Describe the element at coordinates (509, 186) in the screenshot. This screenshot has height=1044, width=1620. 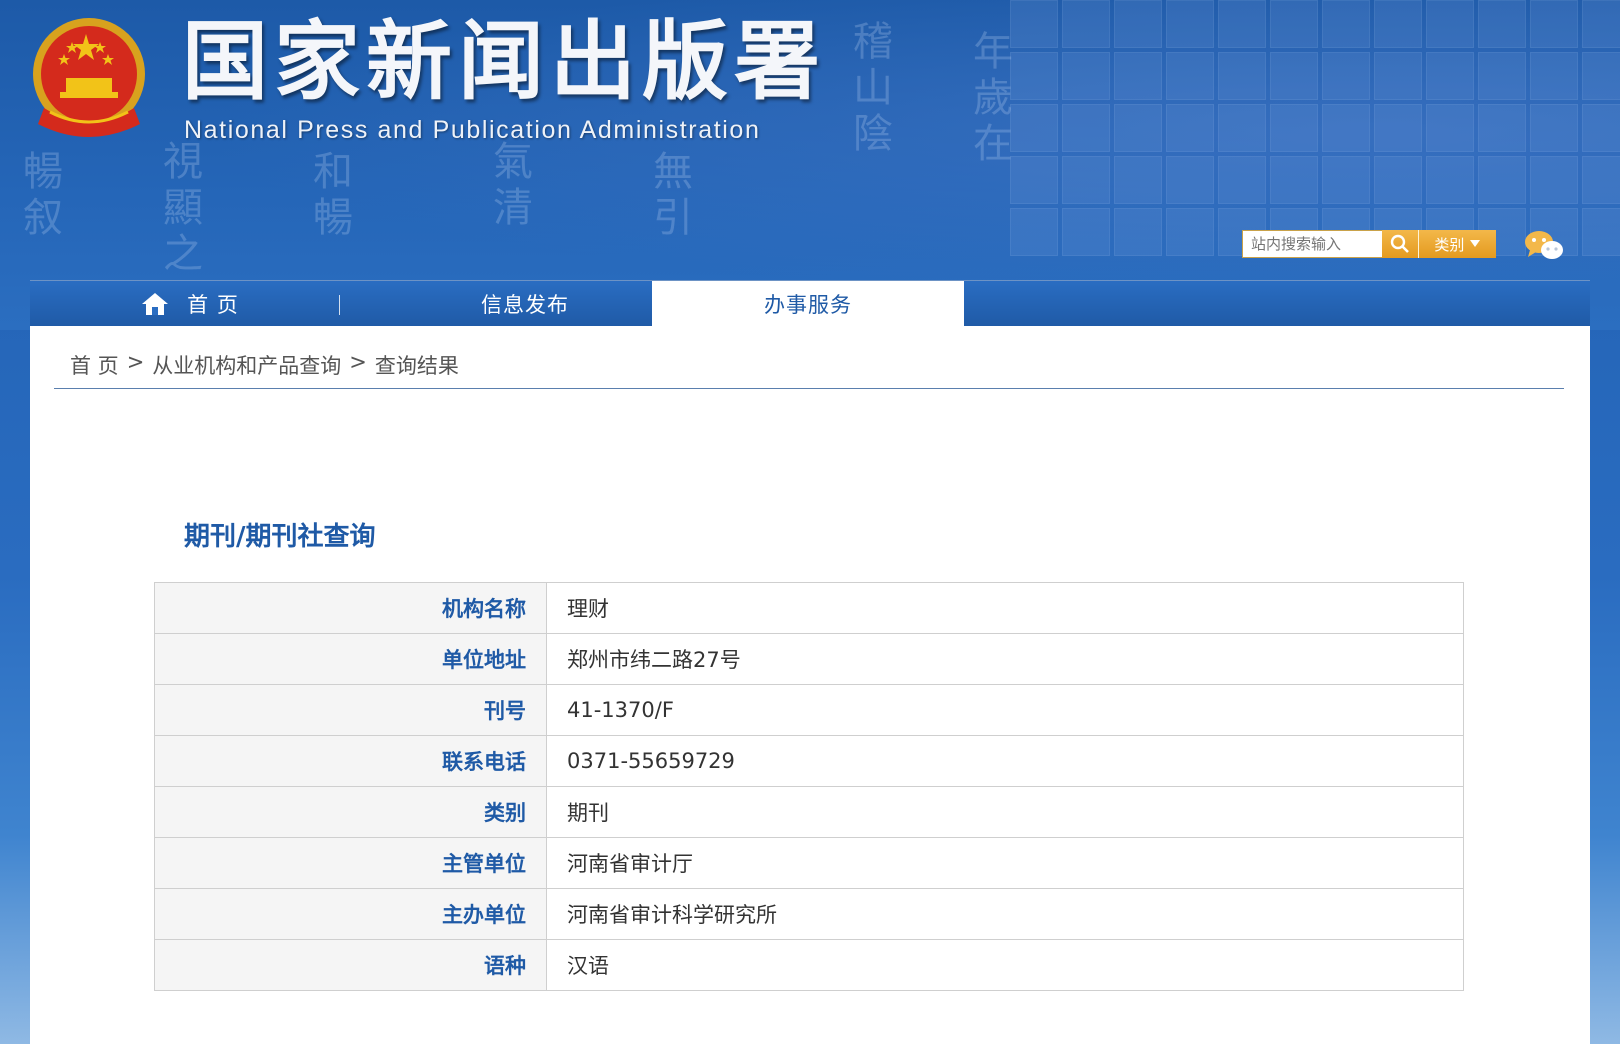
I see `decorative-calligraphy: 氣清` at that location.